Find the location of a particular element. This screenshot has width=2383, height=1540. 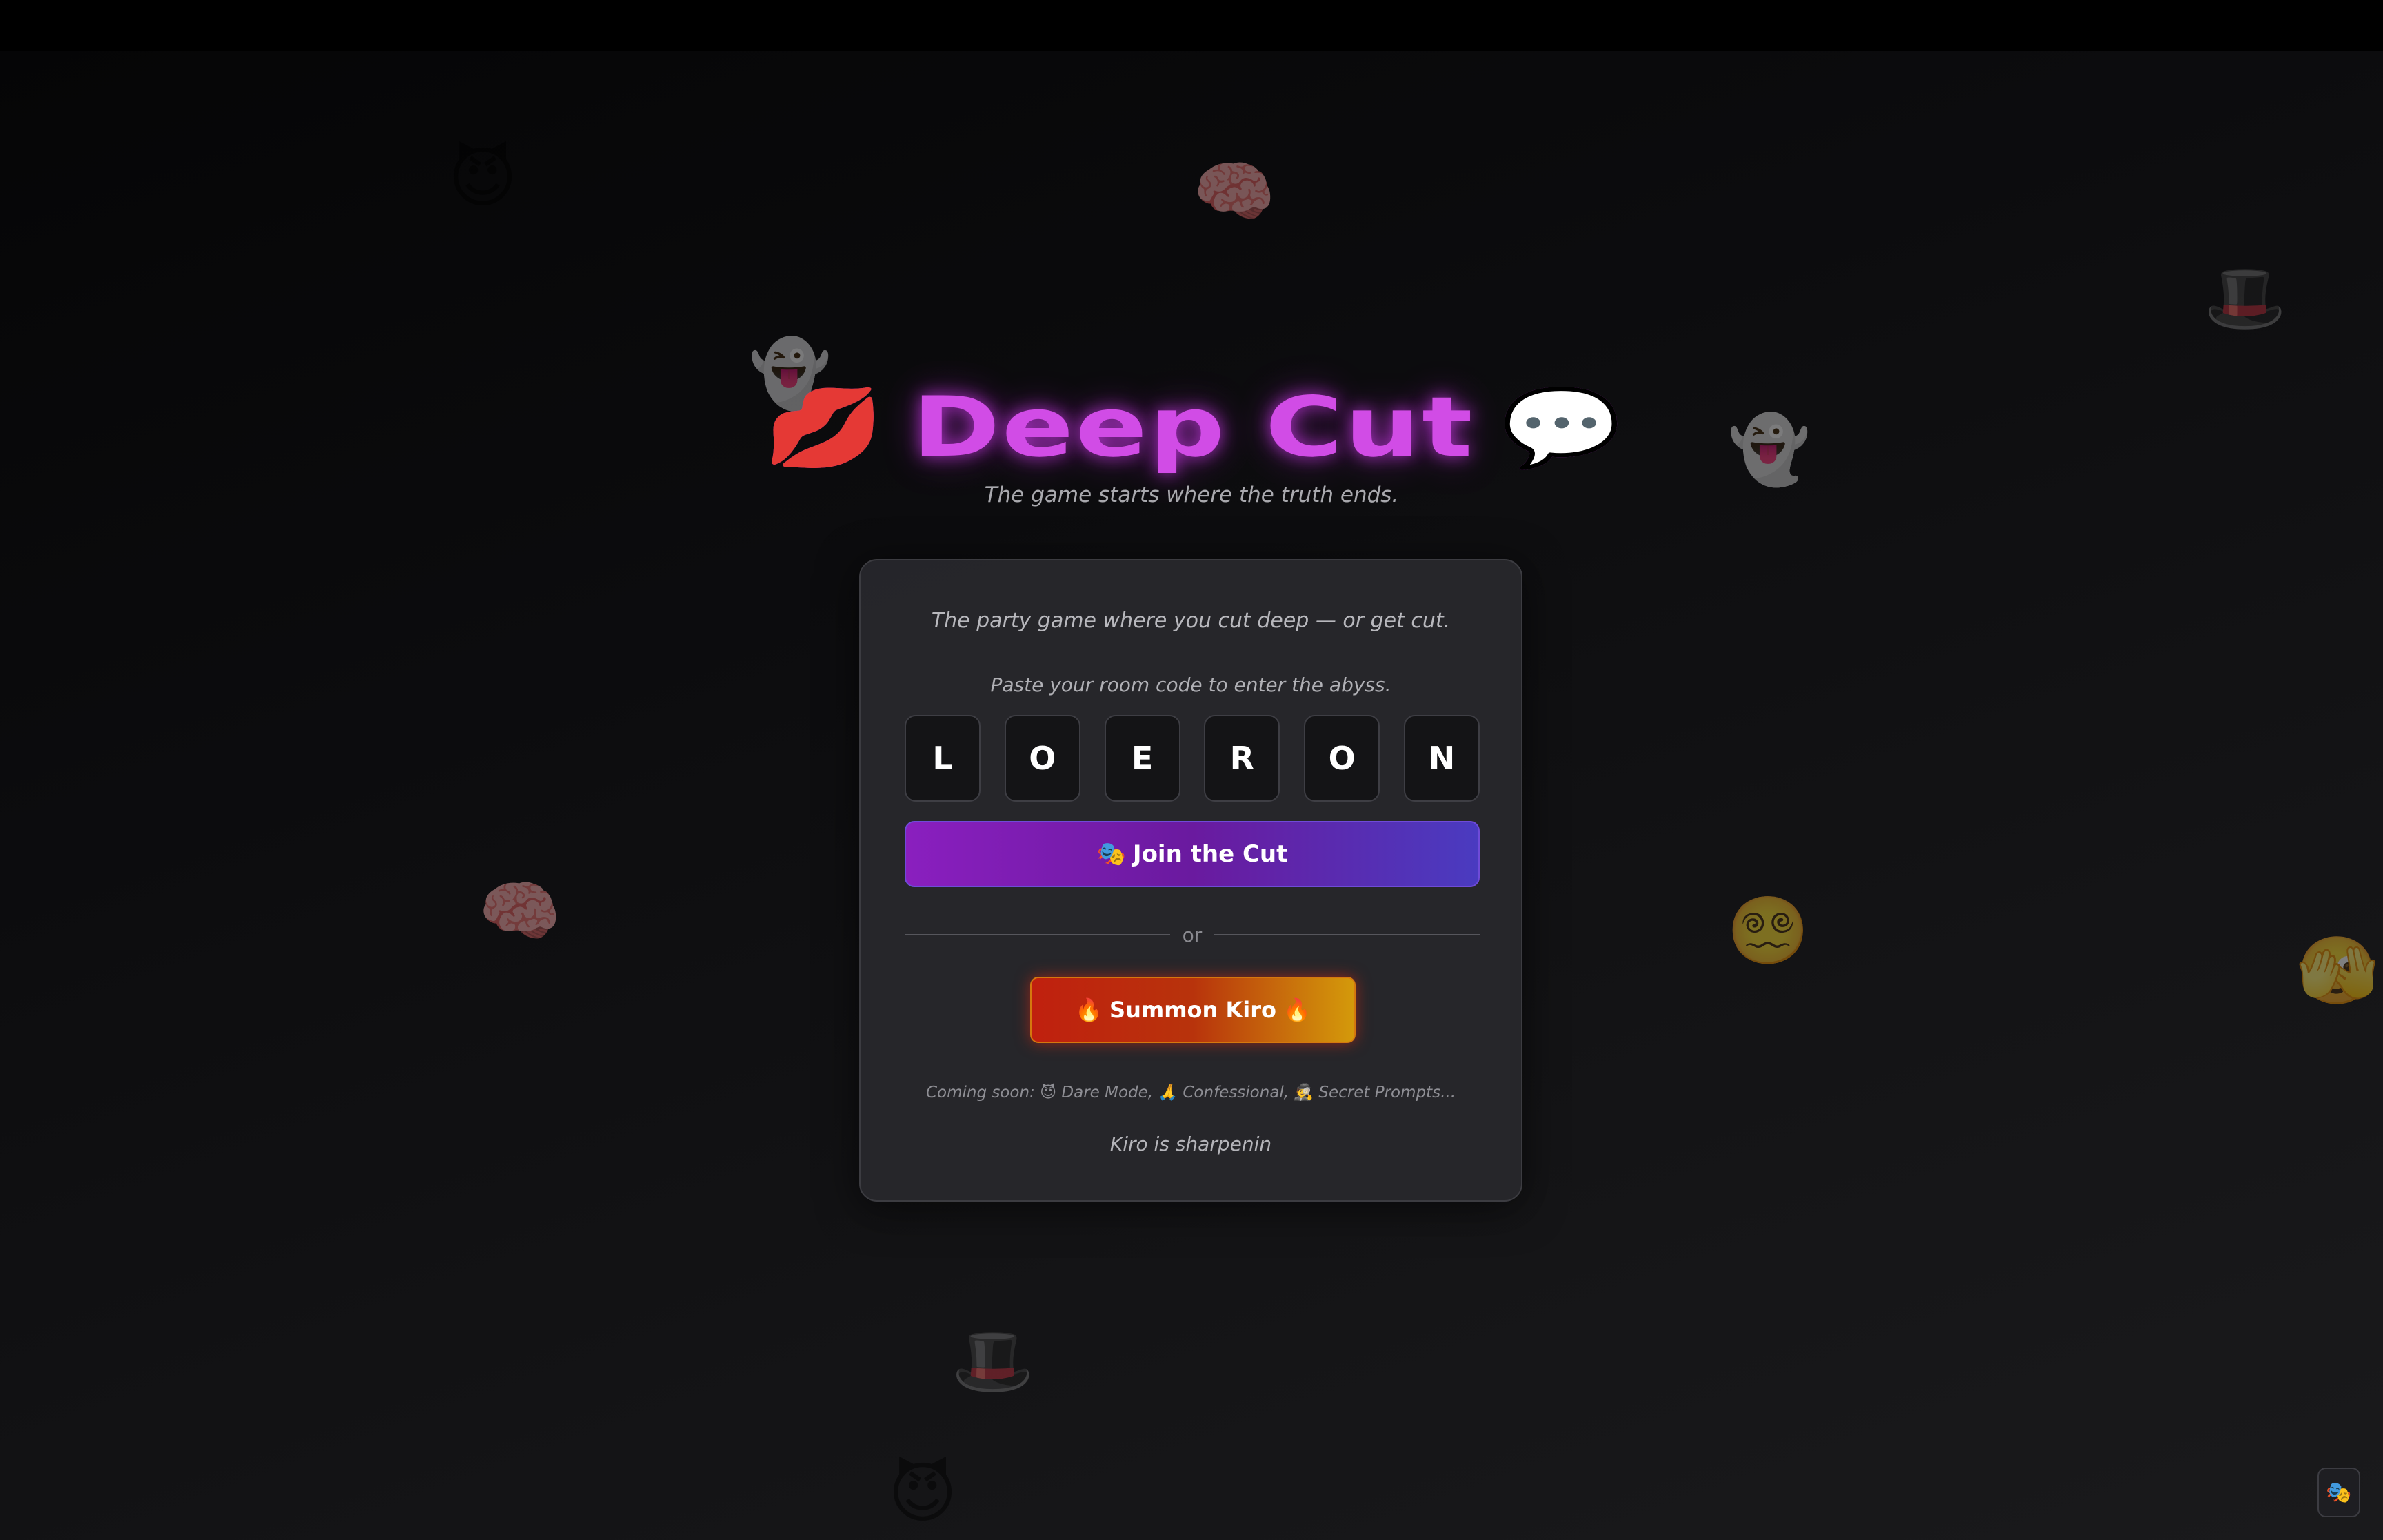

peeking-face-icon: 🫣 is located at coordinates (2337, 971).